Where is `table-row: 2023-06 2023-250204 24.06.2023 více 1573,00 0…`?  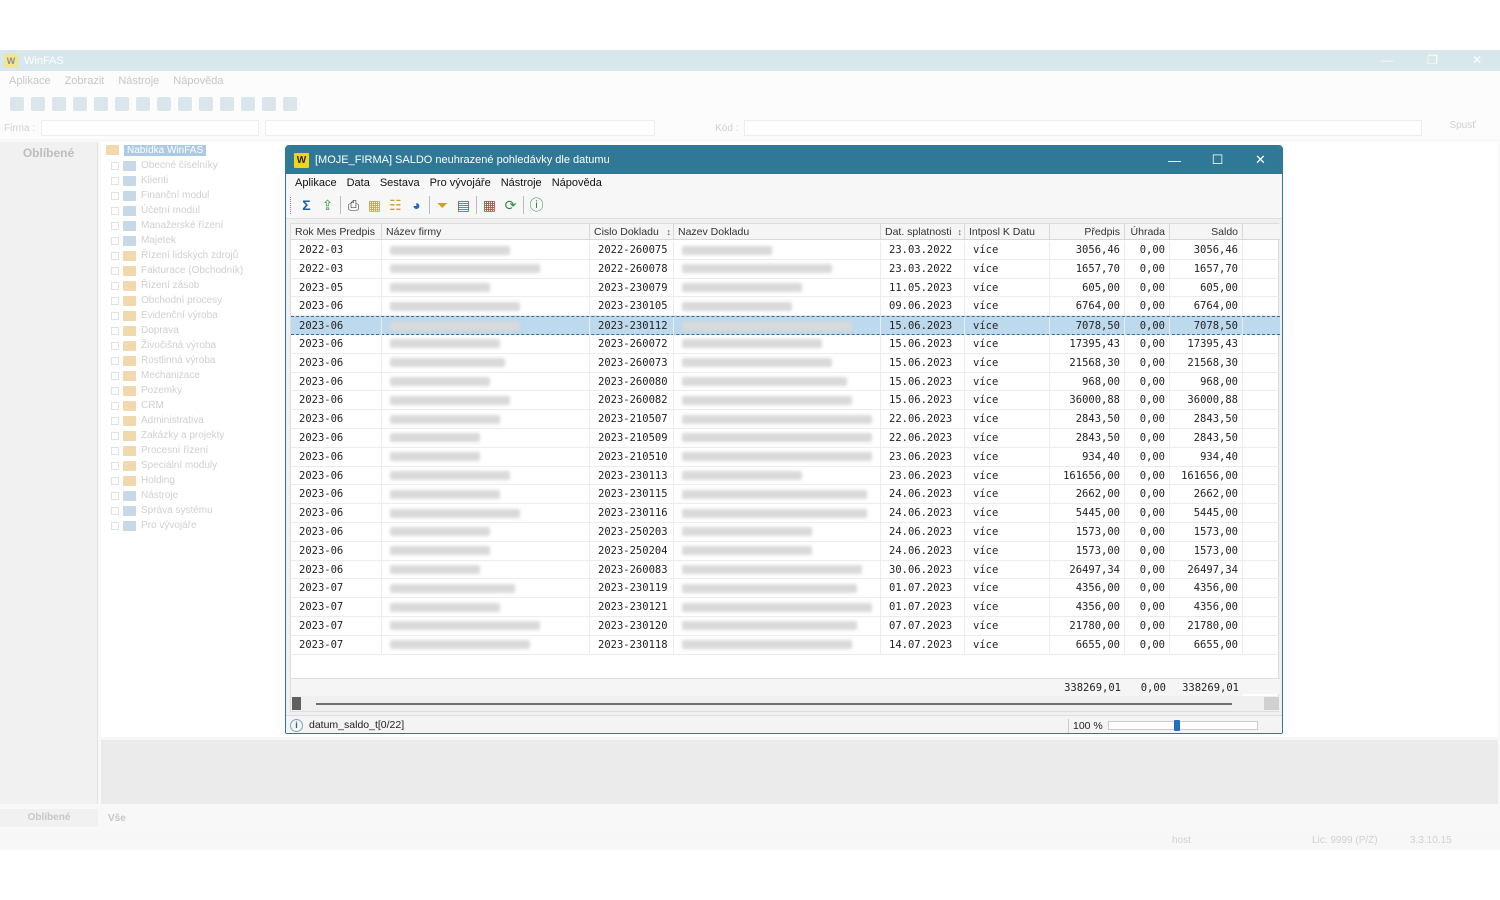
table-row: 2023-06 2023-250204 24.06.2023 více 1573,00 0… is located at coordinates (785, 551).